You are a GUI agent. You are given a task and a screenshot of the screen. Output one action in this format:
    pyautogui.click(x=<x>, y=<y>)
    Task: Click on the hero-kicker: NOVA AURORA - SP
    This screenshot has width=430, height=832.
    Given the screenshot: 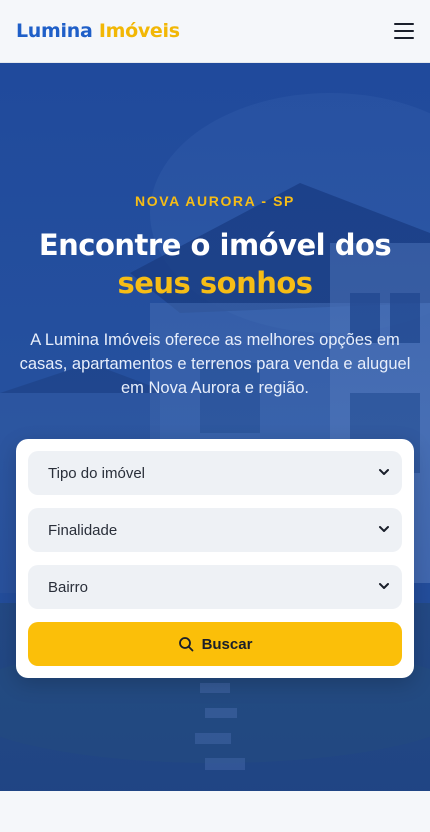 What is the action you would take?
    pyautogui.click(x=215, y=201)
    